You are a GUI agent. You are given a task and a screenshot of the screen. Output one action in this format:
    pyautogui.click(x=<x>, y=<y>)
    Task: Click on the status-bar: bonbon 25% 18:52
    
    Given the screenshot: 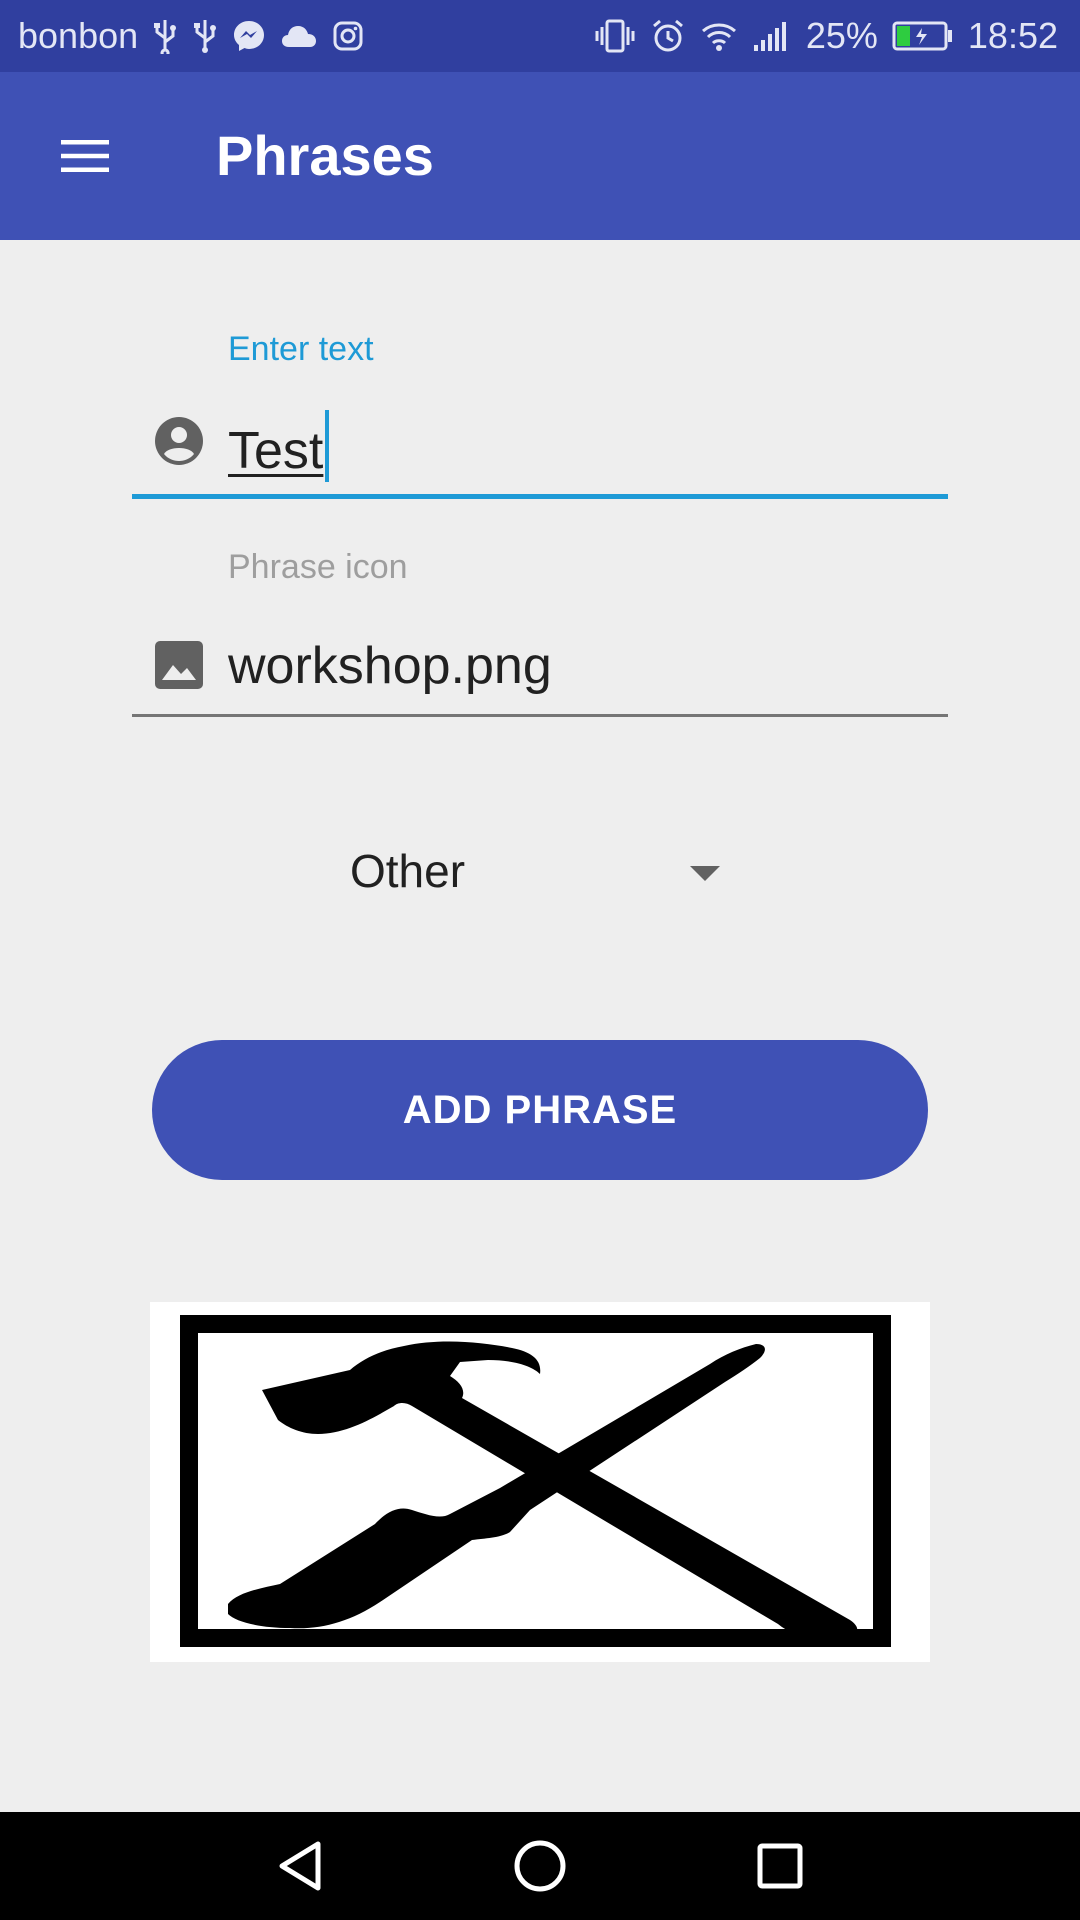 What is the action you would take?
    pyautogui.click(x=540, y=36)
    